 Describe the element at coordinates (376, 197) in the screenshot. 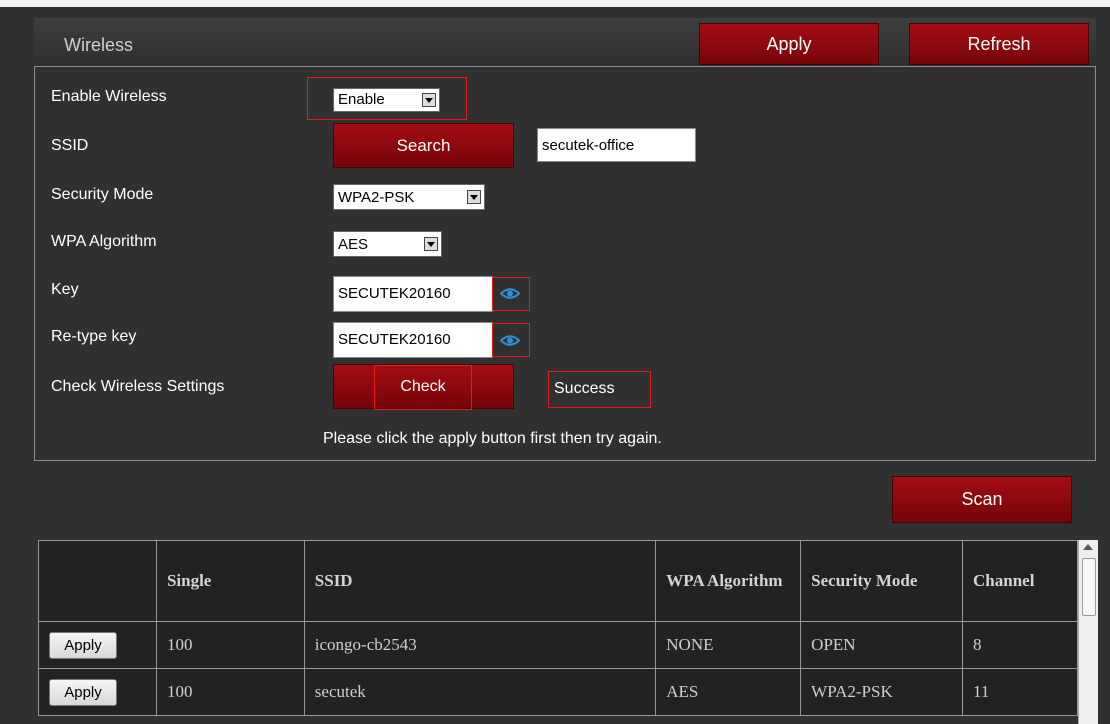

I see `security-mode-value: WPA2-PSK` at that location.